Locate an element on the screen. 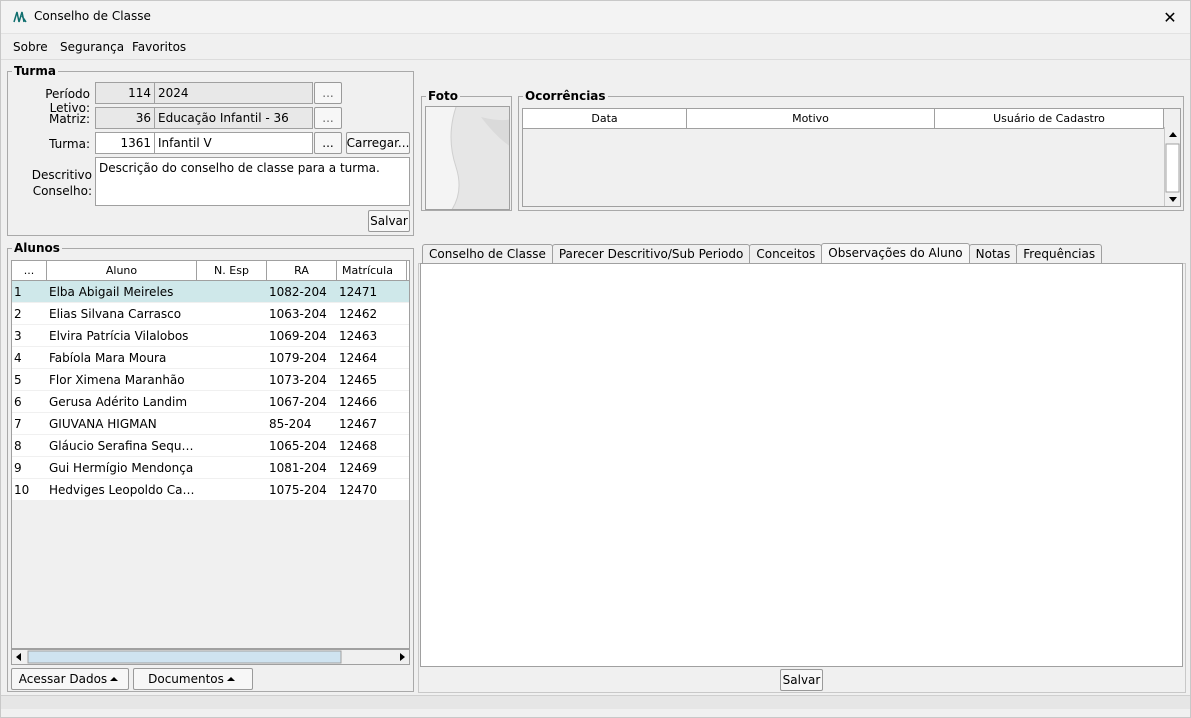 The image size is (1191, 718). close-icon: ✕ is located at coordinates (1170, 17).